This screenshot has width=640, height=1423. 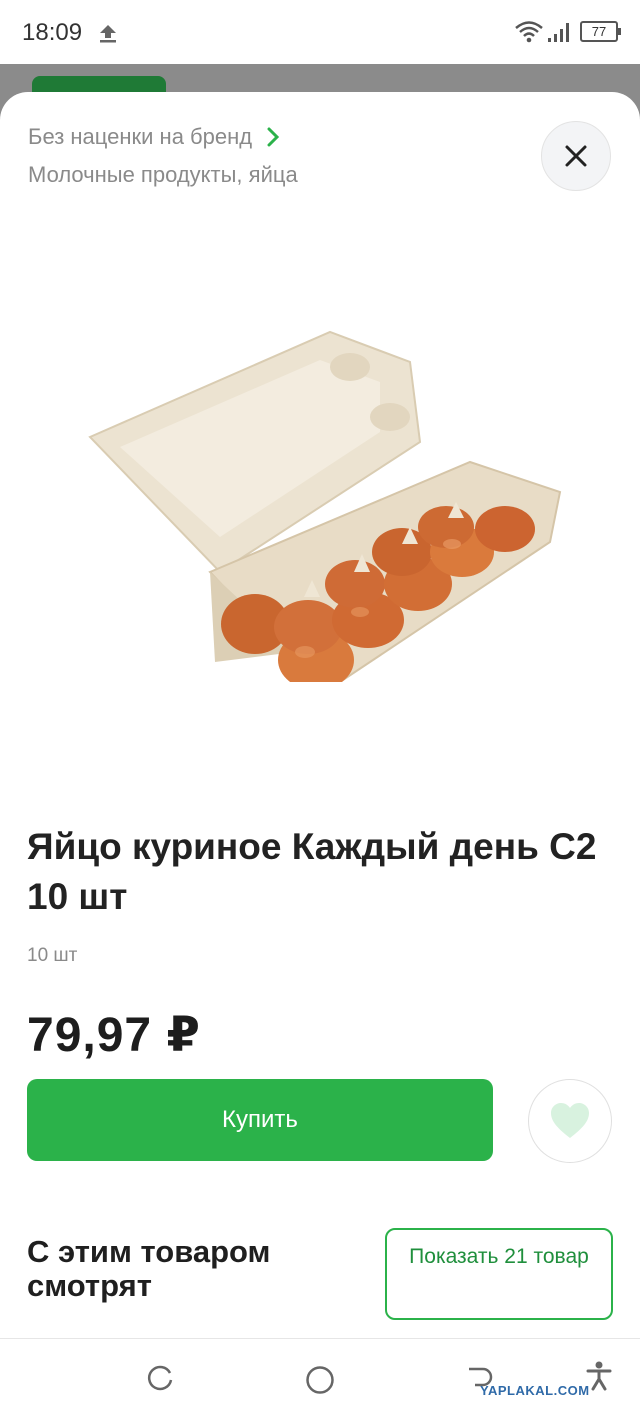 I want to click on close-icon, so click(x=576, y=156).